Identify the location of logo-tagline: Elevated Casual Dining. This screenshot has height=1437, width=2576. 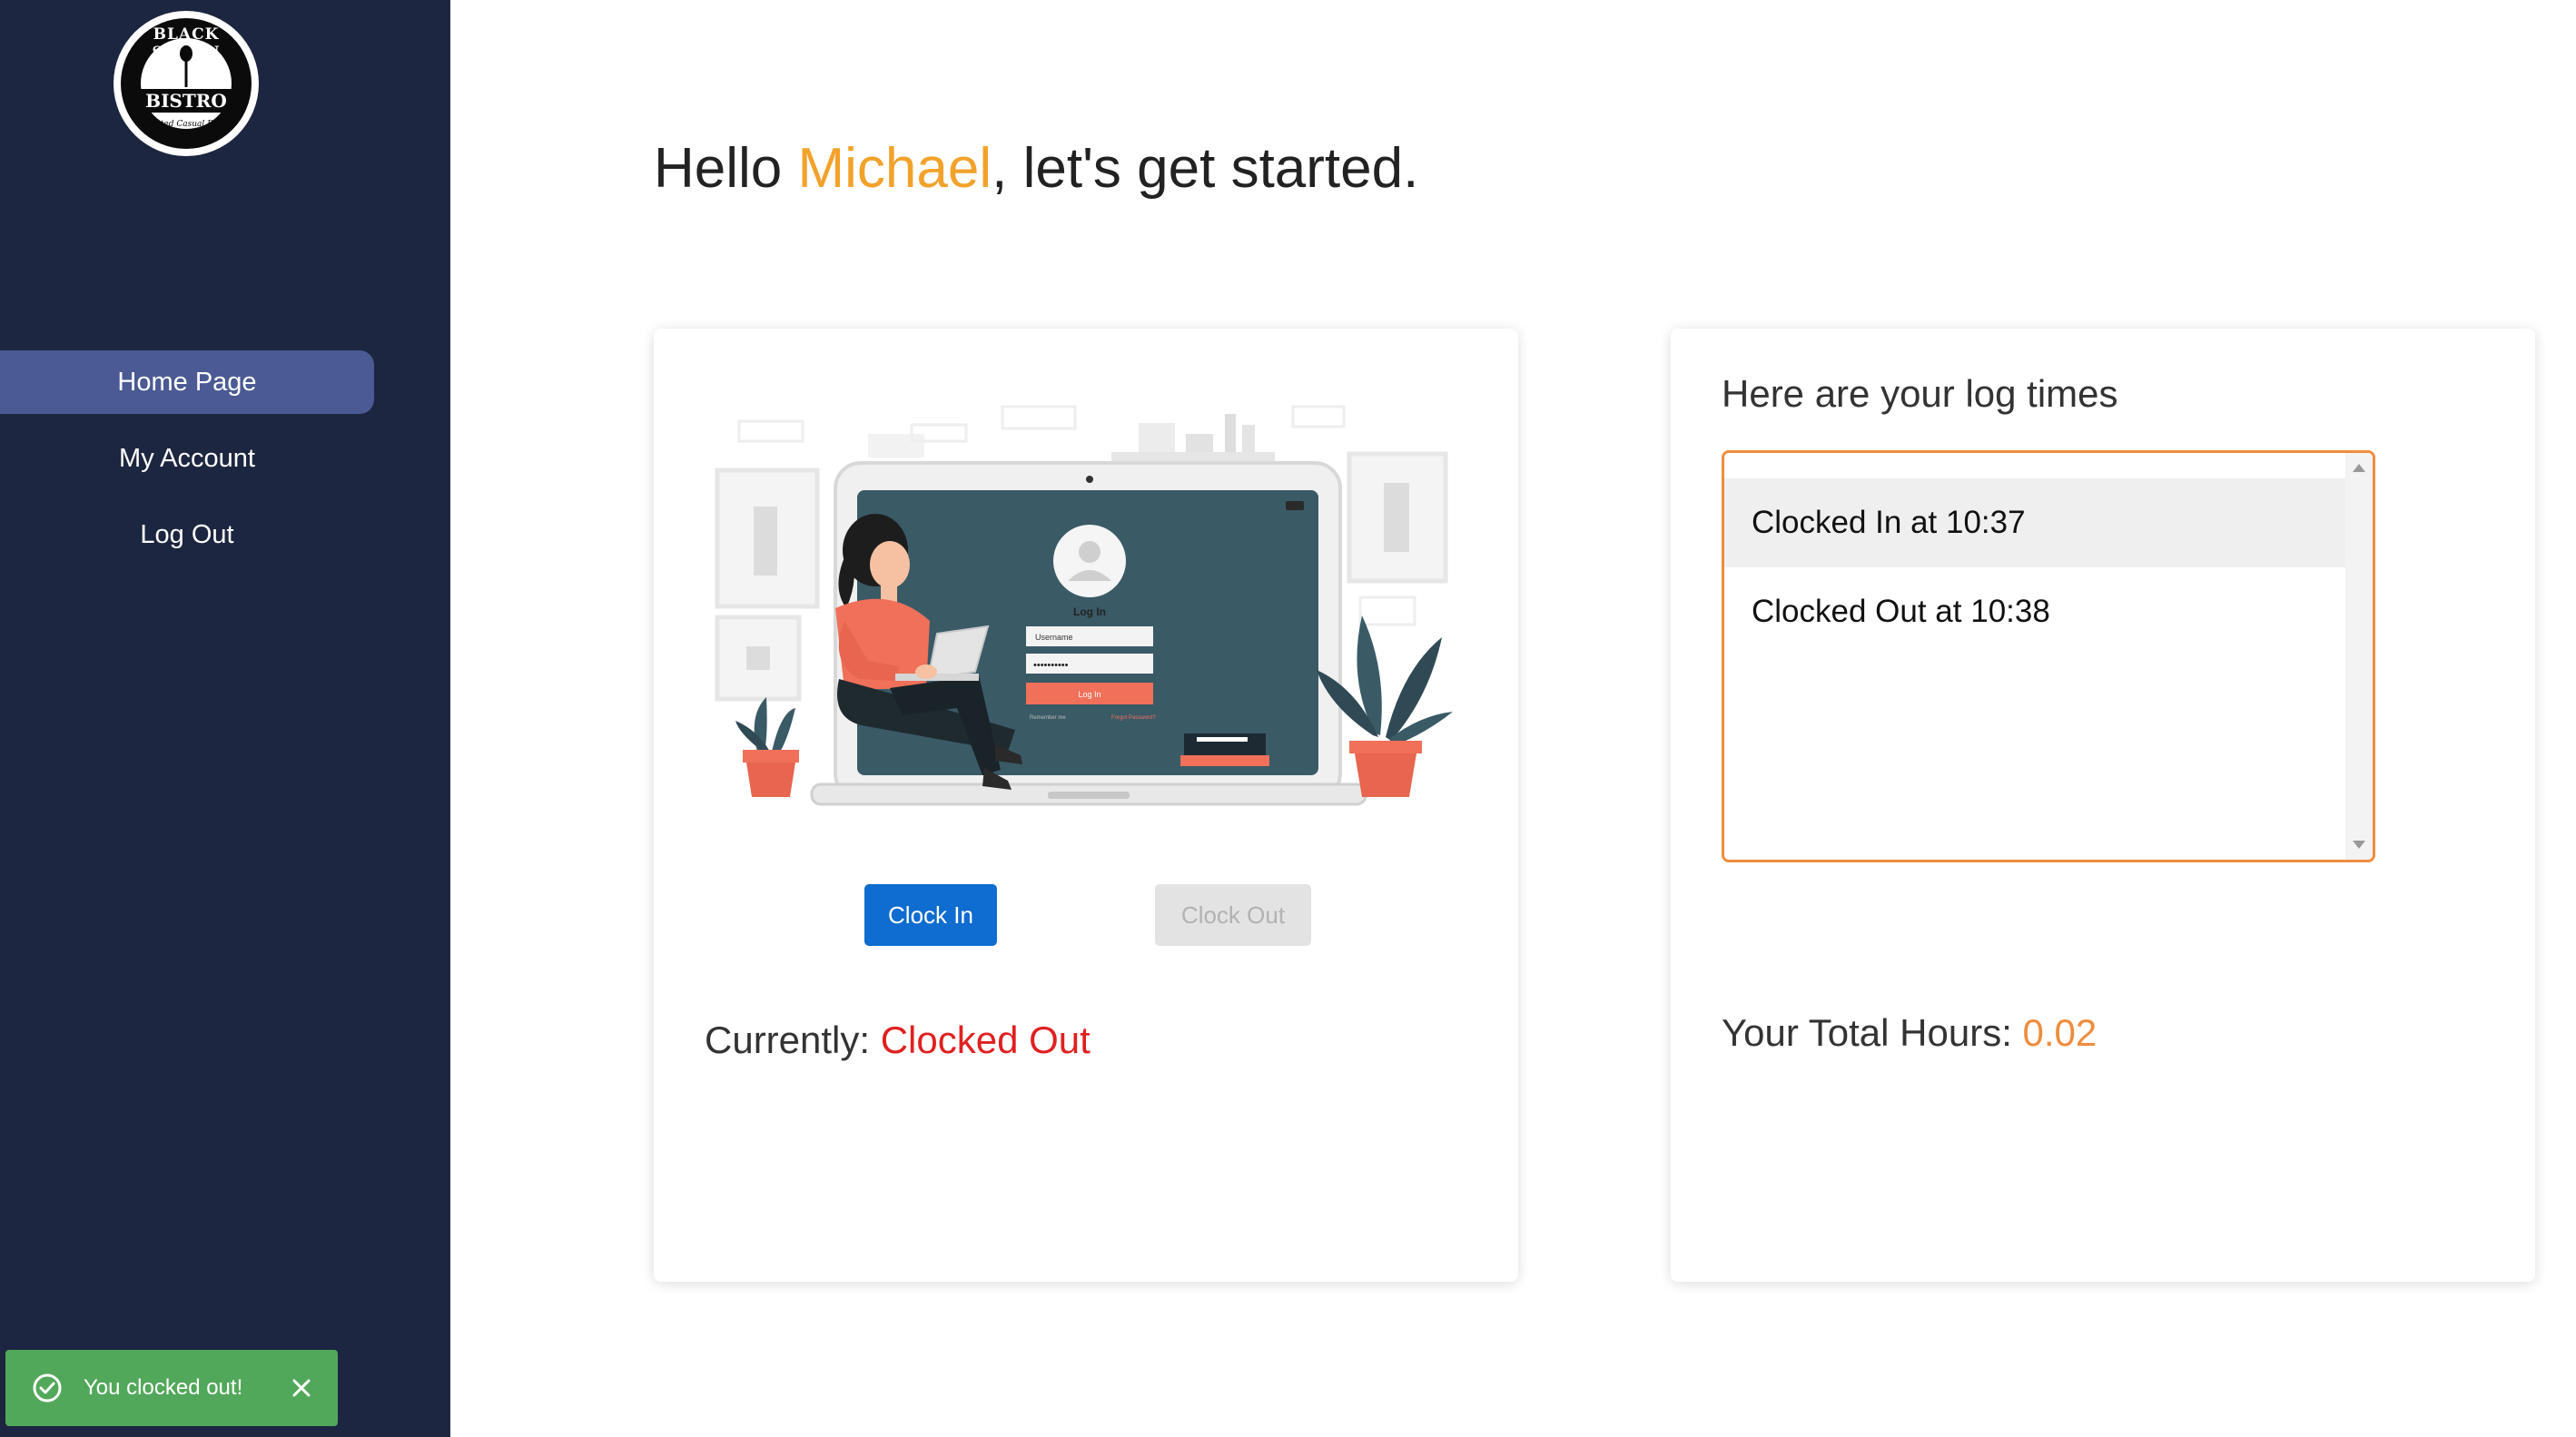
(186, 124).